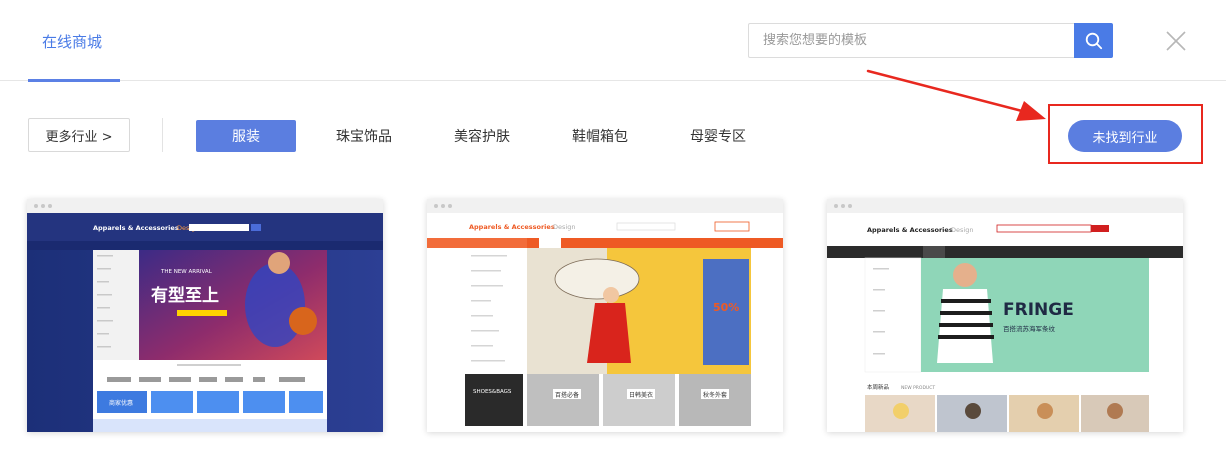 The image size is (1226, 452). I want to click on category-mother-baby: 母婴专区, so click(718, 136).